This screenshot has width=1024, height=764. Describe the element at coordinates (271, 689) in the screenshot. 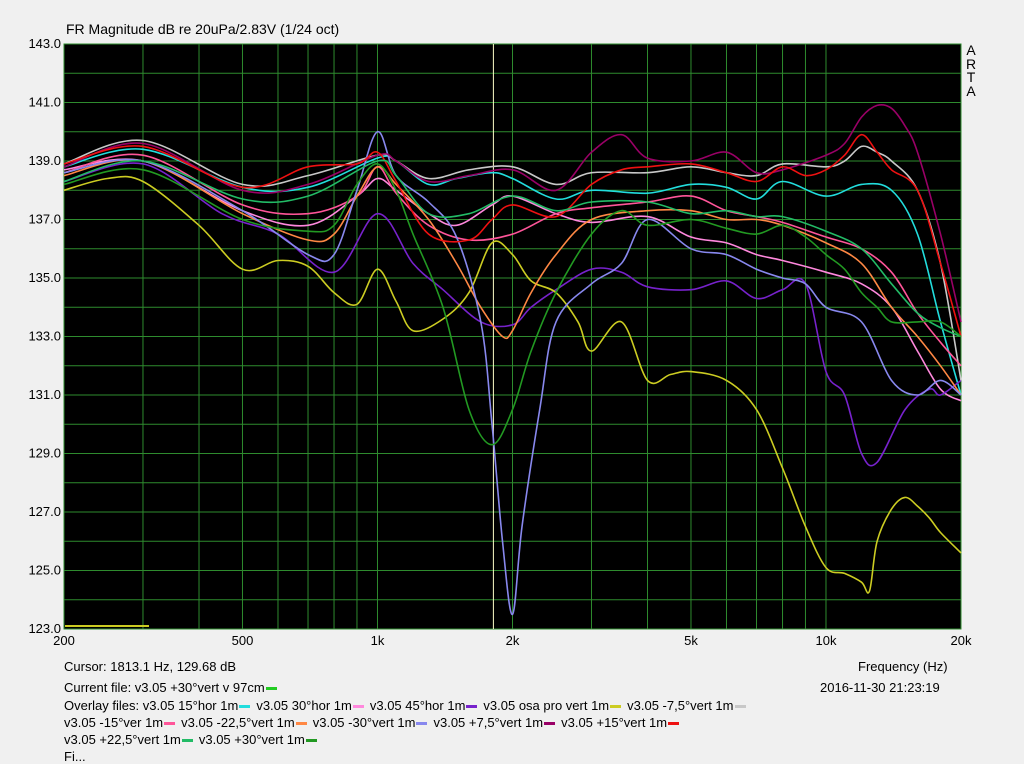

I see `current-file-swatch` at that location.